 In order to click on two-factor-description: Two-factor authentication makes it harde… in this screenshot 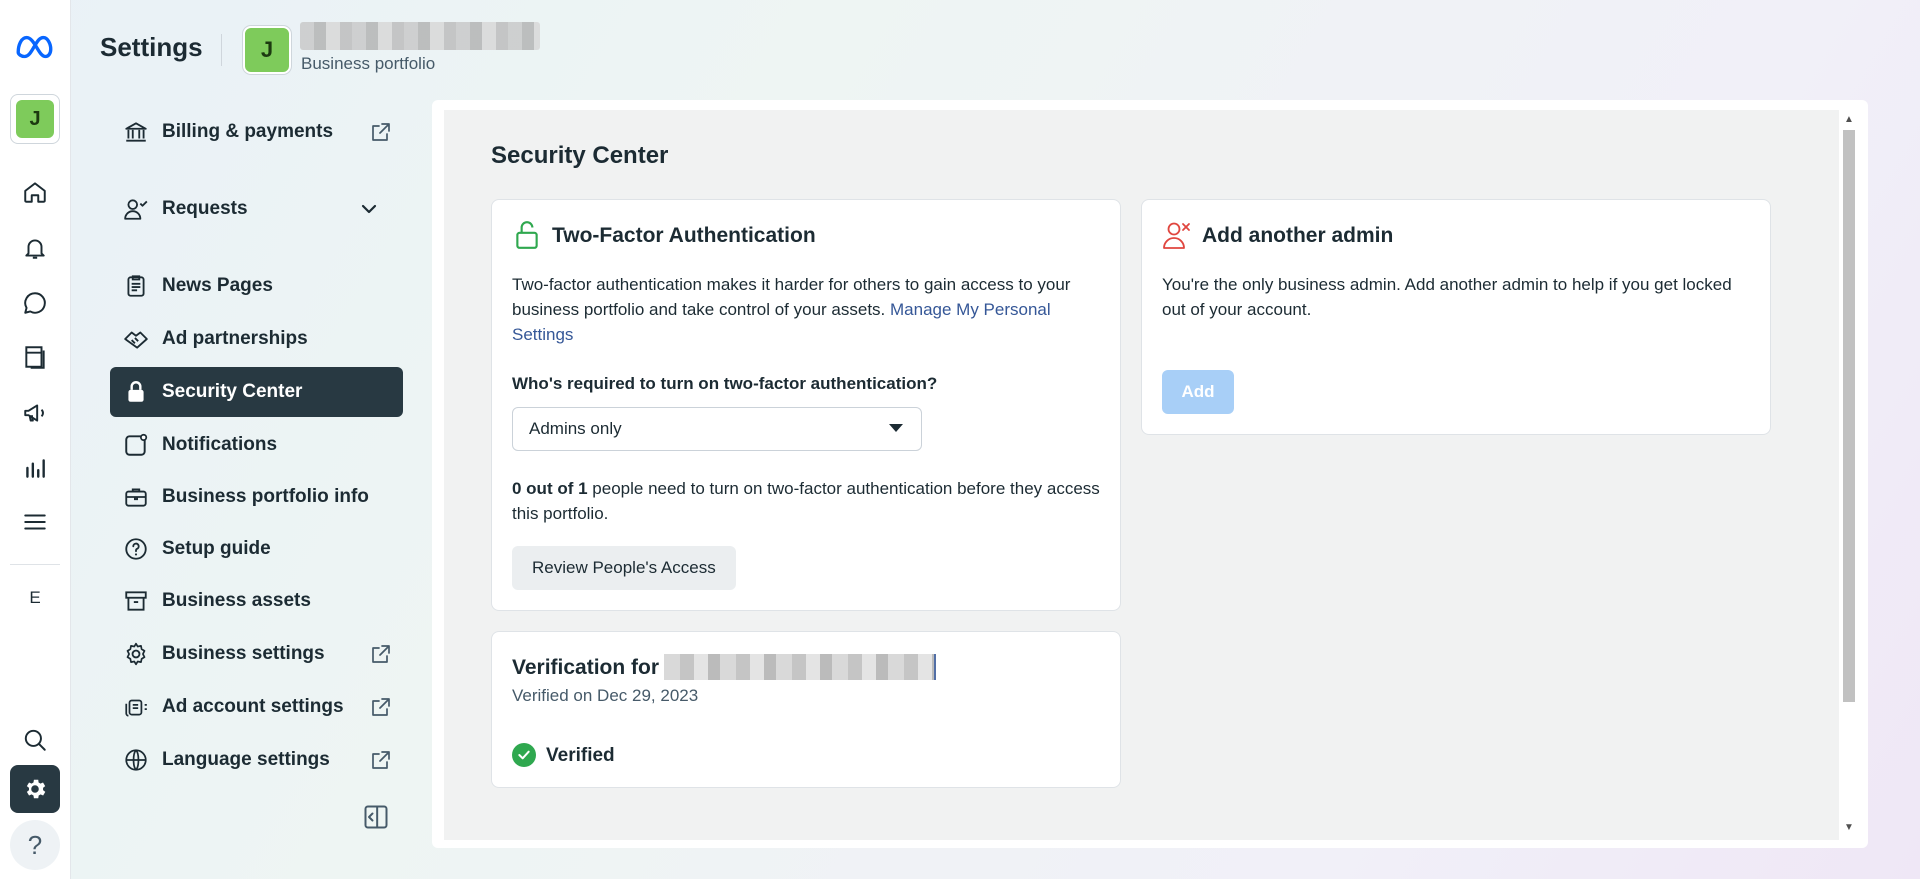, I will do `click(808, 309)`.